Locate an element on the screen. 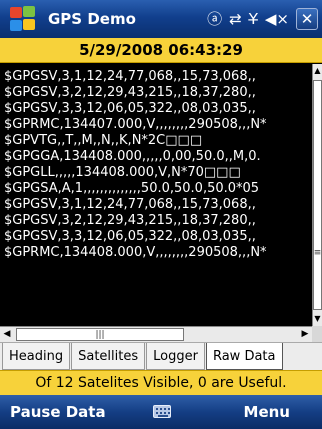 The image size is (322, 429). horizontal-scroll-thumb: ||| is located at coordinates (100, 334).